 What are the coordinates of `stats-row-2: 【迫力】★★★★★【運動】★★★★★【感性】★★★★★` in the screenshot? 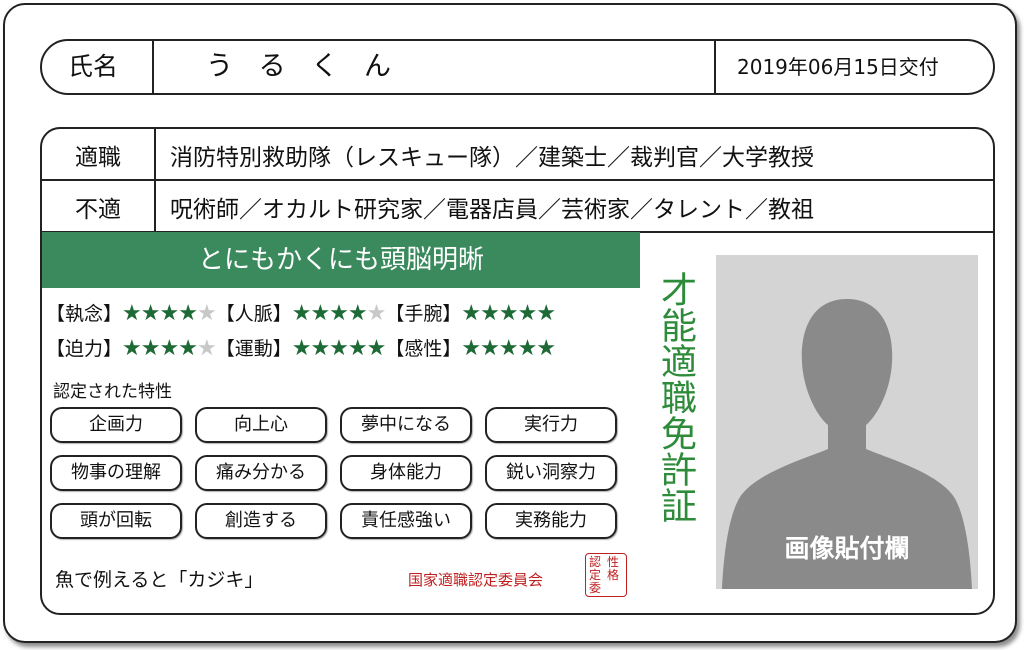 It's located at (301, 347).